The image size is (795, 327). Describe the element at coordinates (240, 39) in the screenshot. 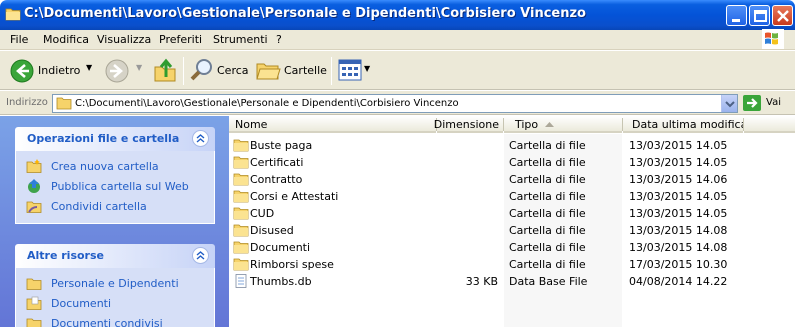

I see `menu-strumenti: Strumenti` at that location.